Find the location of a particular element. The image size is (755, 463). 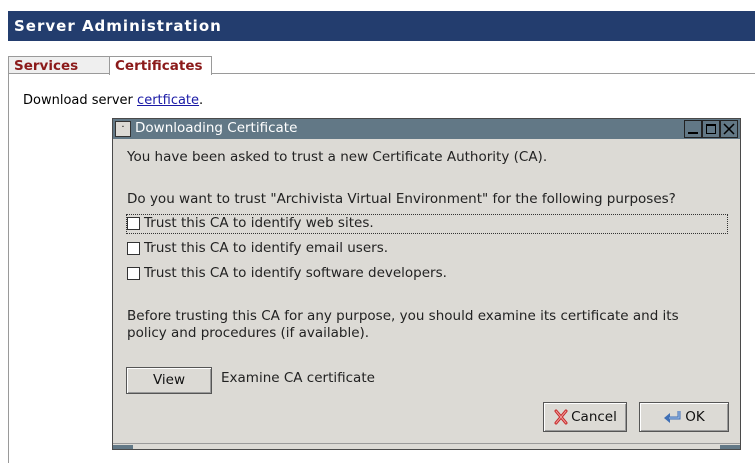

cancel-label: Cancel is located at coordinates (594, 417).